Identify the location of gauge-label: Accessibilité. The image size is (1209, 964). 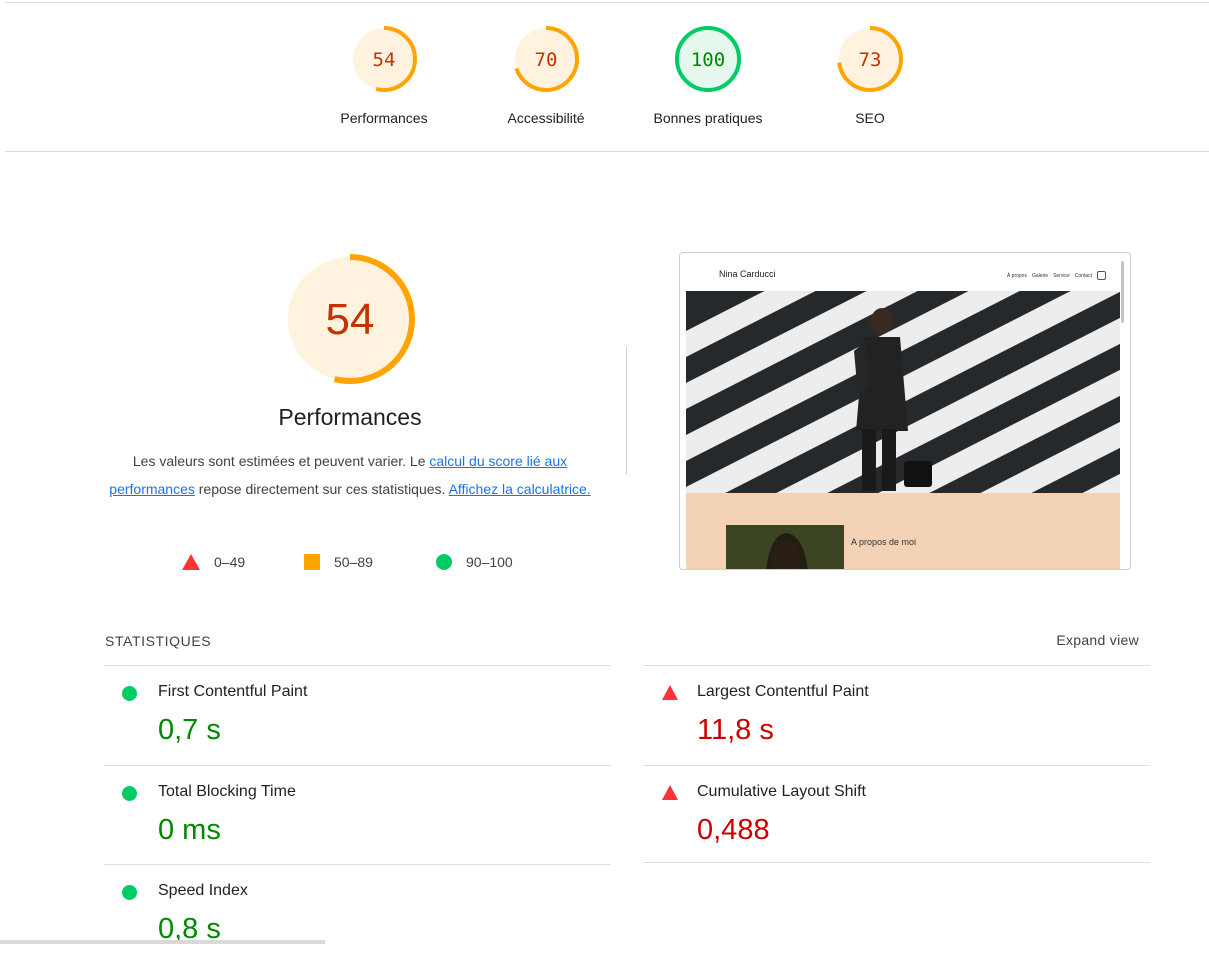
(546, 118).